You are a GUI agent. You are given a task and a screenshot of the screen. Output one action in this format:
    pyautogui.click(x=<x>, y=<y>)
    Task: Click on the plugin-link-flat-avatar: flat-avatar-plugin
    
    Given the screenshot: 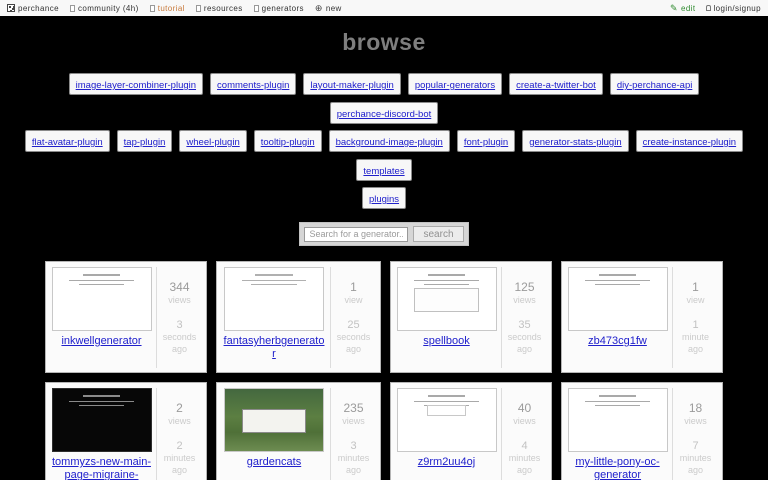 What is the action you would take?
    pyautogui.click(x=67, y=142)
    